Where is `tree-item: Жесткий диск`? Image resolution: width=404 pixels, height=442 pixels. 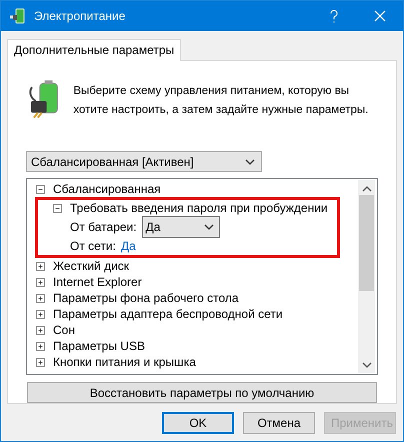
tree-item: Жесткий диск is located at coordinates (91, 266).